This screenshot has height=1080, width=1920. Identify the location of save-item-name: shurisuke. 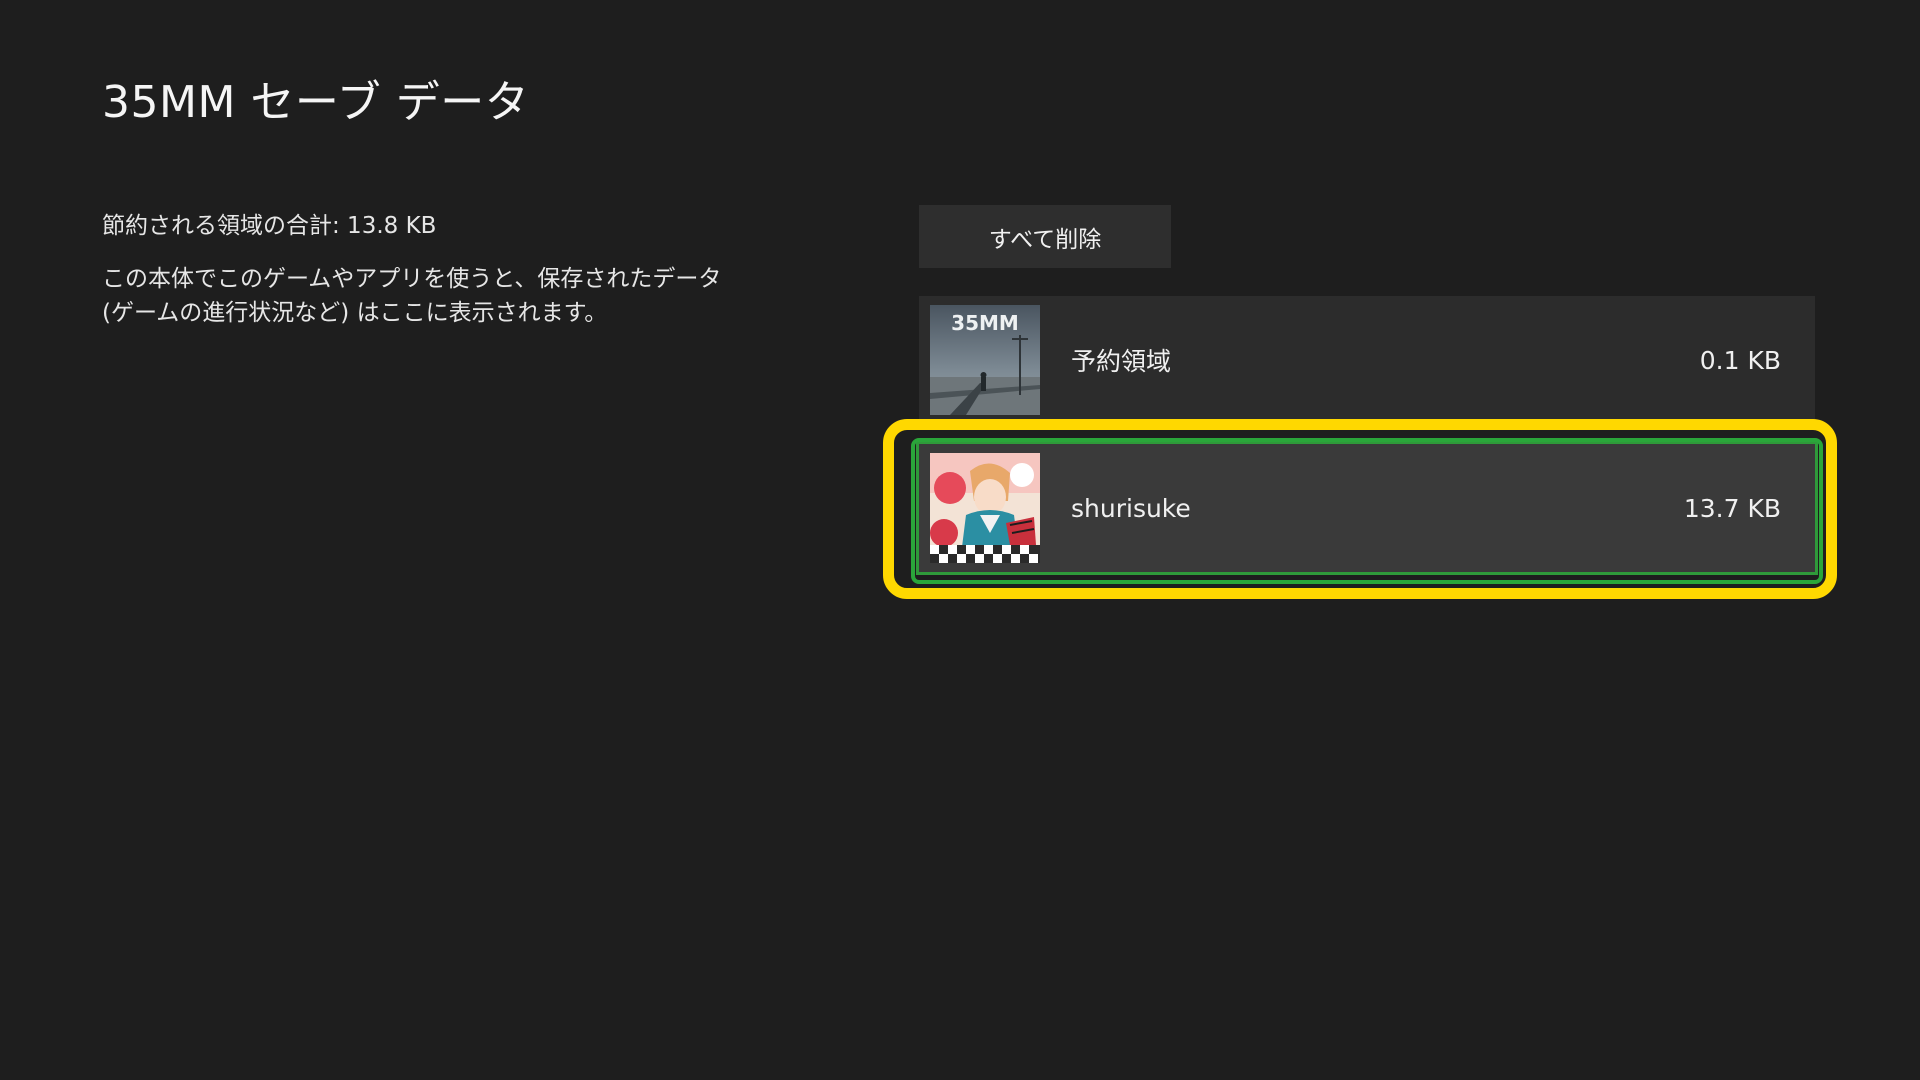
(1131, 508).